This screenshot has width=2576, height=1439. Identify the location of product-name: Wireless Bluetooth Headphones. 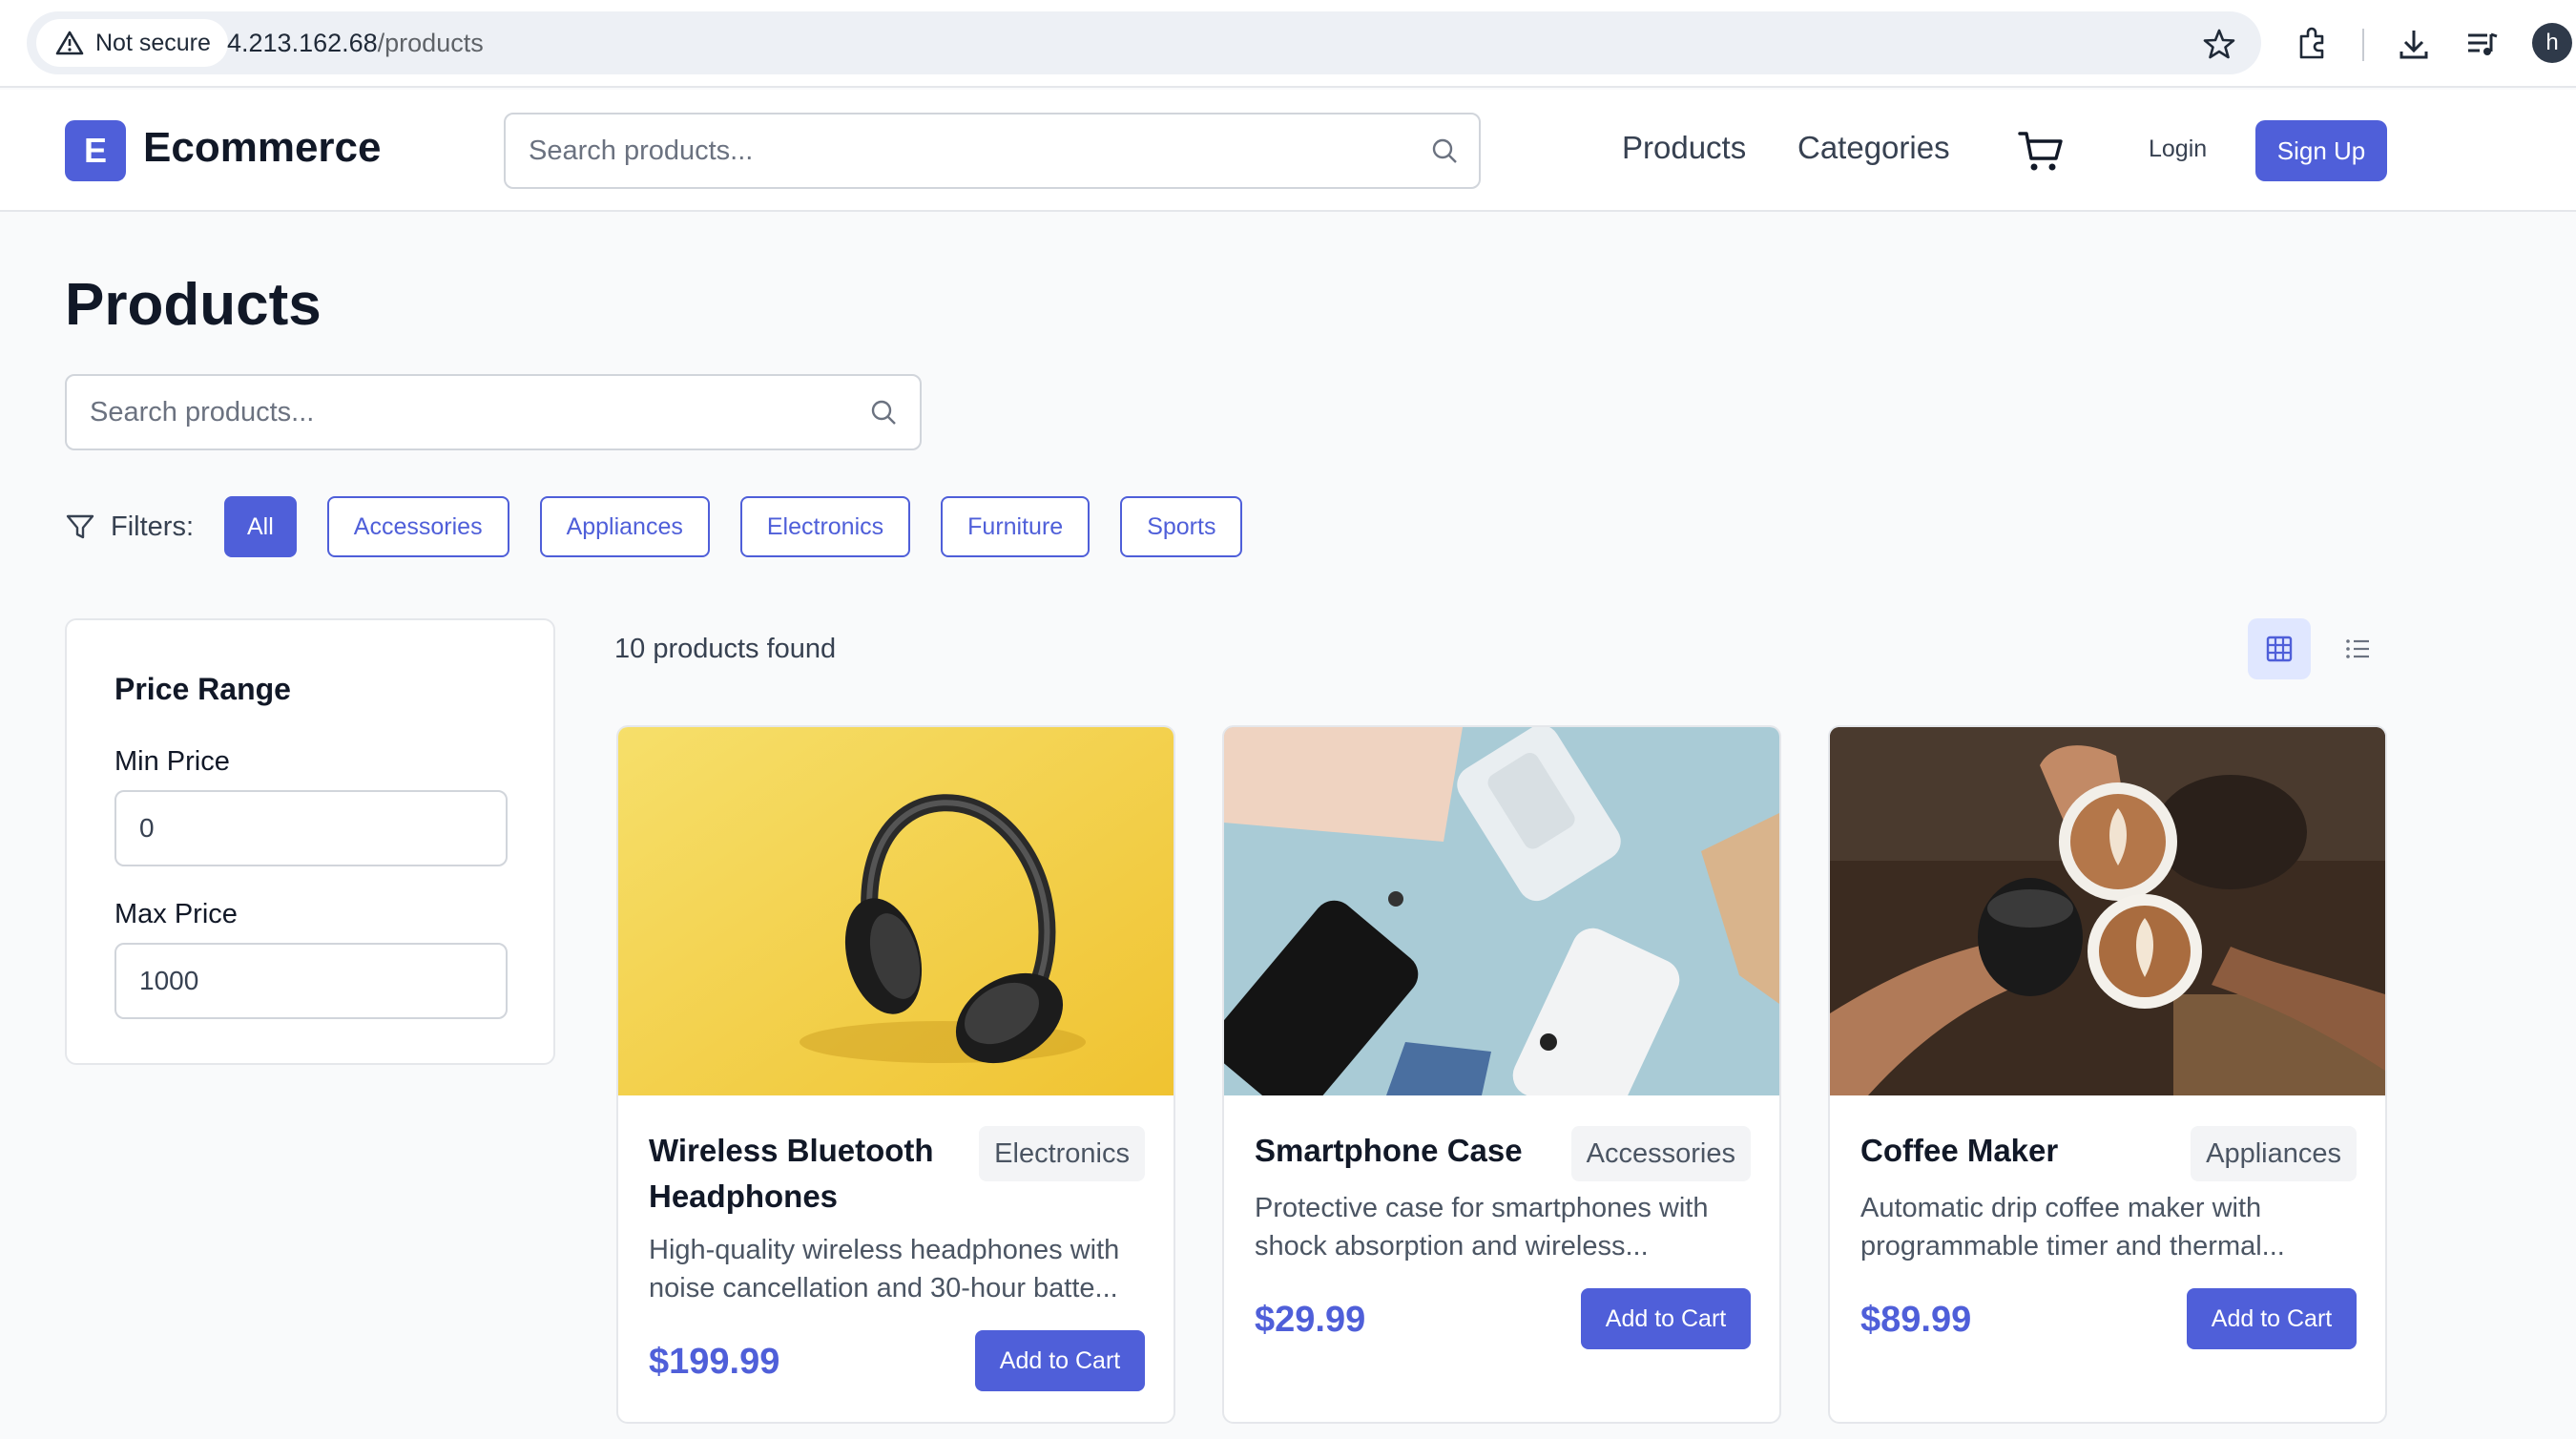
(806, 1174).